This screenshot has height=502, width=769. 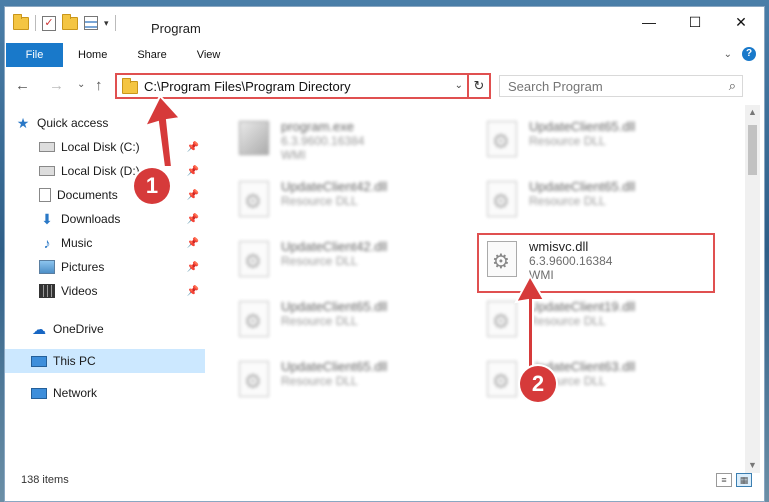 What do you see at coordinates (81, 84) in the screenshot?
I see `recent-locations-chevron-icon: ⌄` at bounding box center [81, 84].